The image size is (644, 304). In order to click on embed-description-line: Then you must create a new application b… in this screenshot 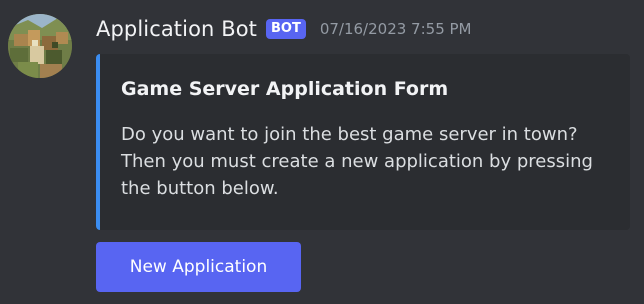, I will do `click(357, 161)`.